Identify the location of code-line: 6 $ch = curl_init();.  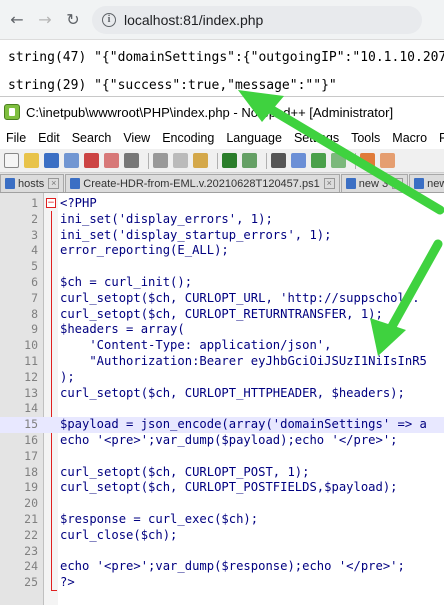
(222, 283).